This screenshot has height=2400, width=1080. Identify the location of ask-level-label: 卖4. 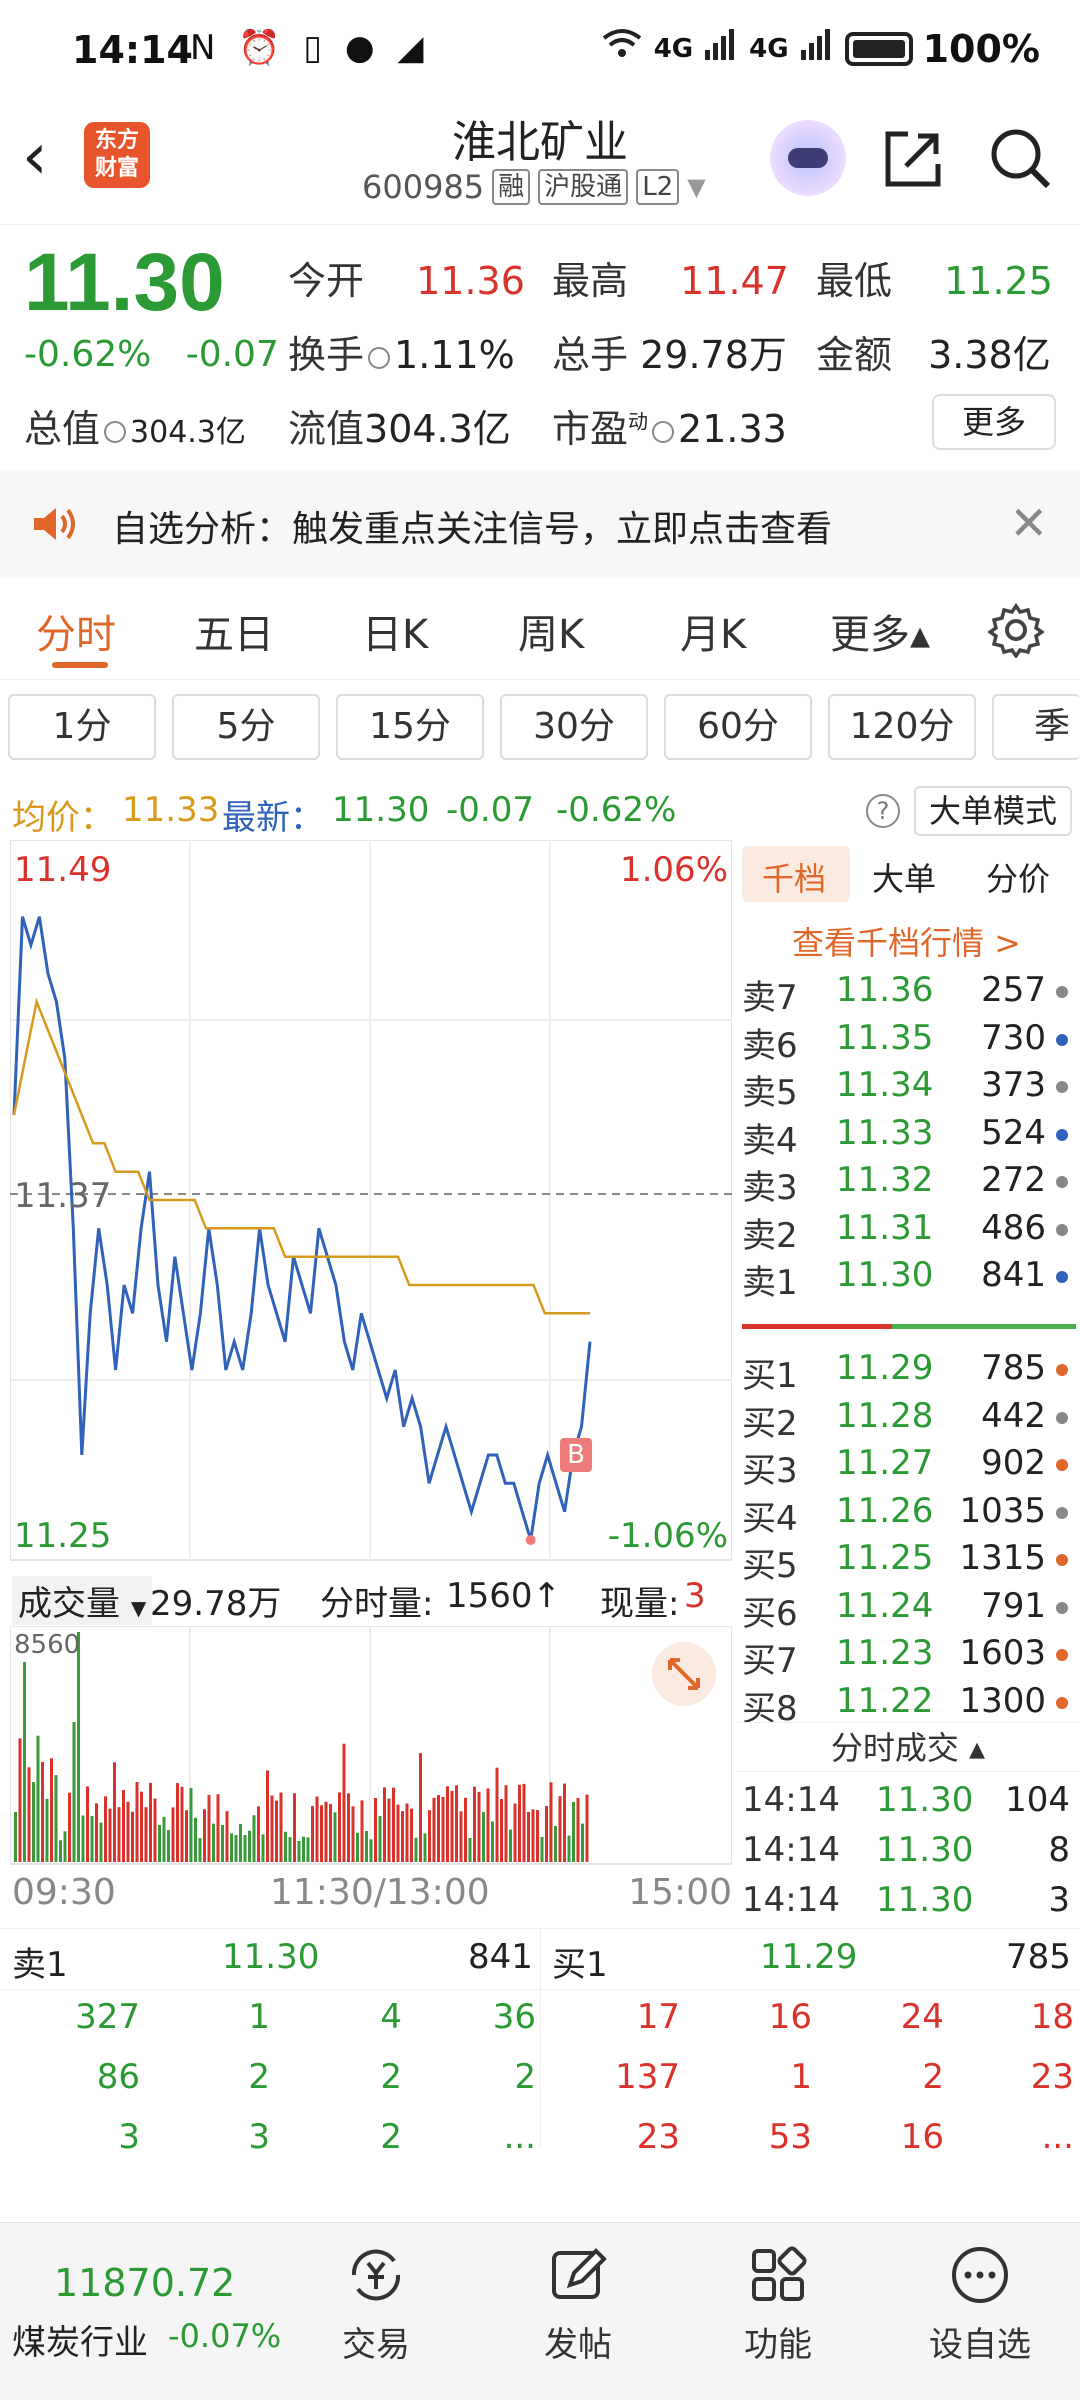
(770, 1140).